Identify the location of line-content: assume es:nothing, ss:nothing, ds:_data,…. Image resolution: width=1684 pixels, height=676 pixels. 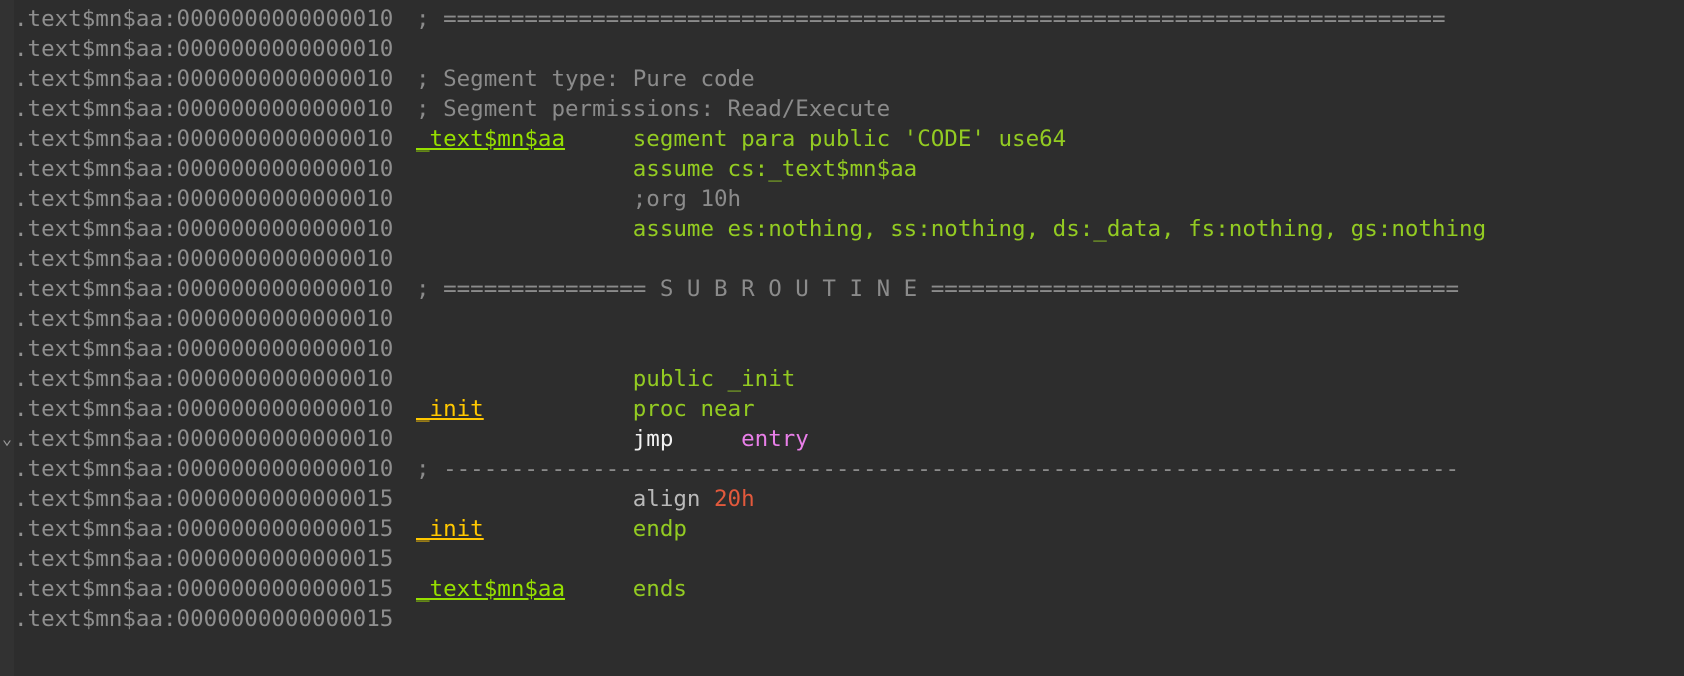
(951, 229).